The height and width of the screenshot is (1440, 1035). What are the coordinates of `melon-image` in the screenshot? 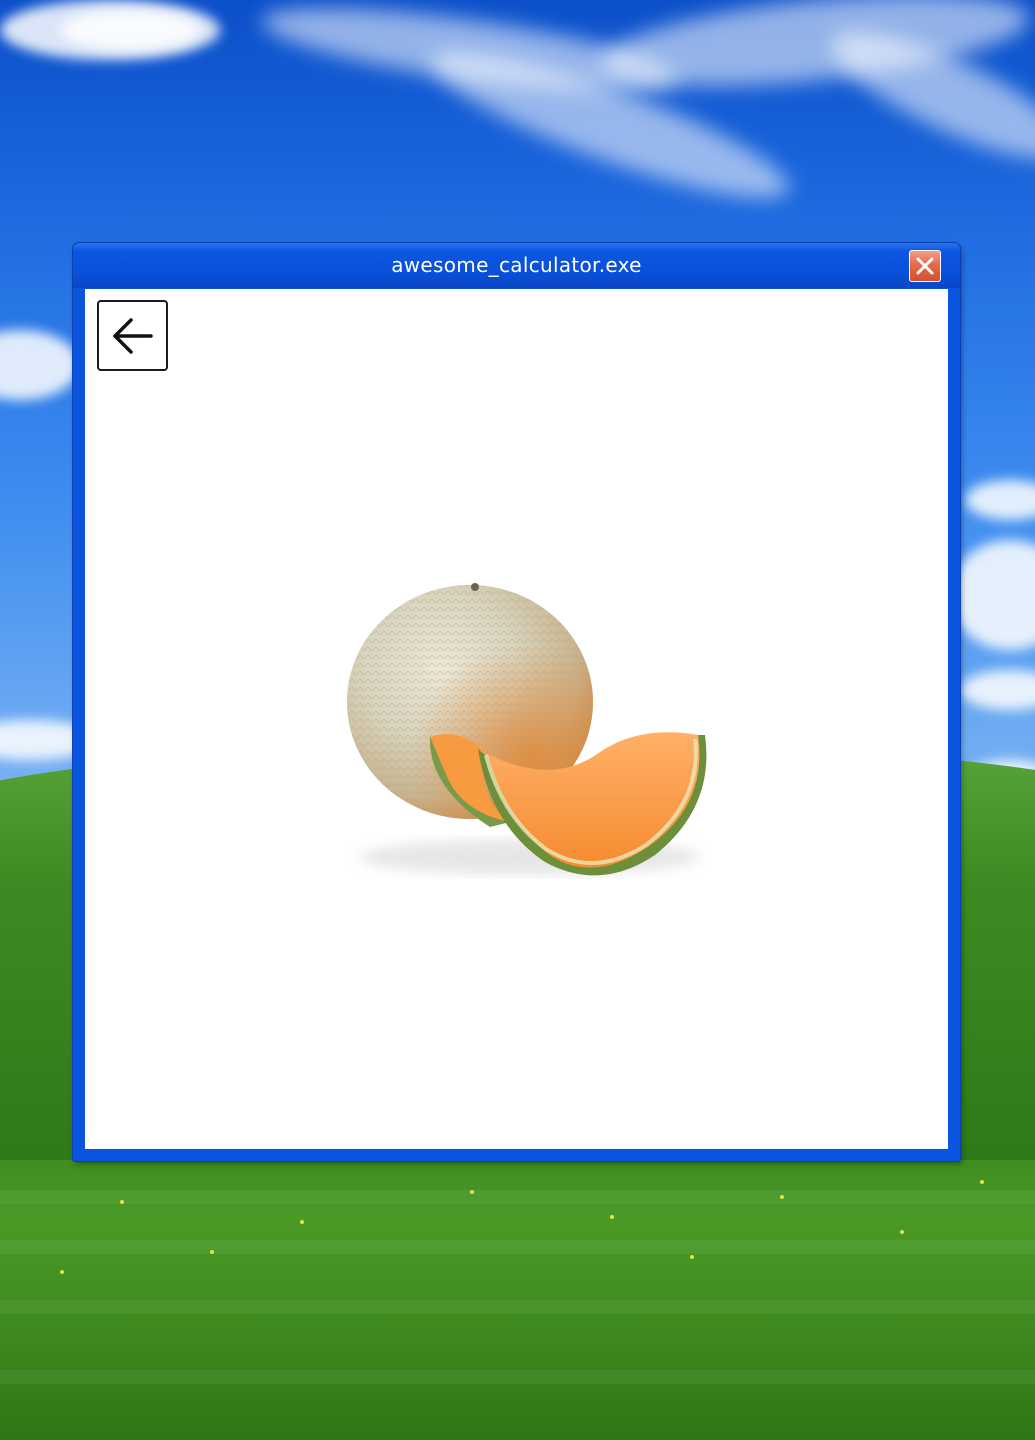 It's located at (527, 729).